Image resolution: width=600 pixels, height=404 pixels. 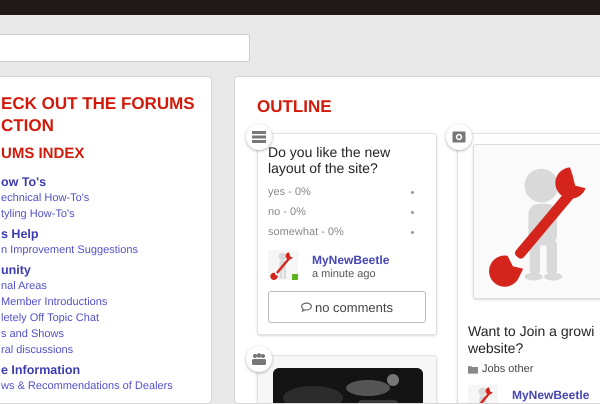 I want to click on forum-category-link: s Help, so click(x=106, y=234).